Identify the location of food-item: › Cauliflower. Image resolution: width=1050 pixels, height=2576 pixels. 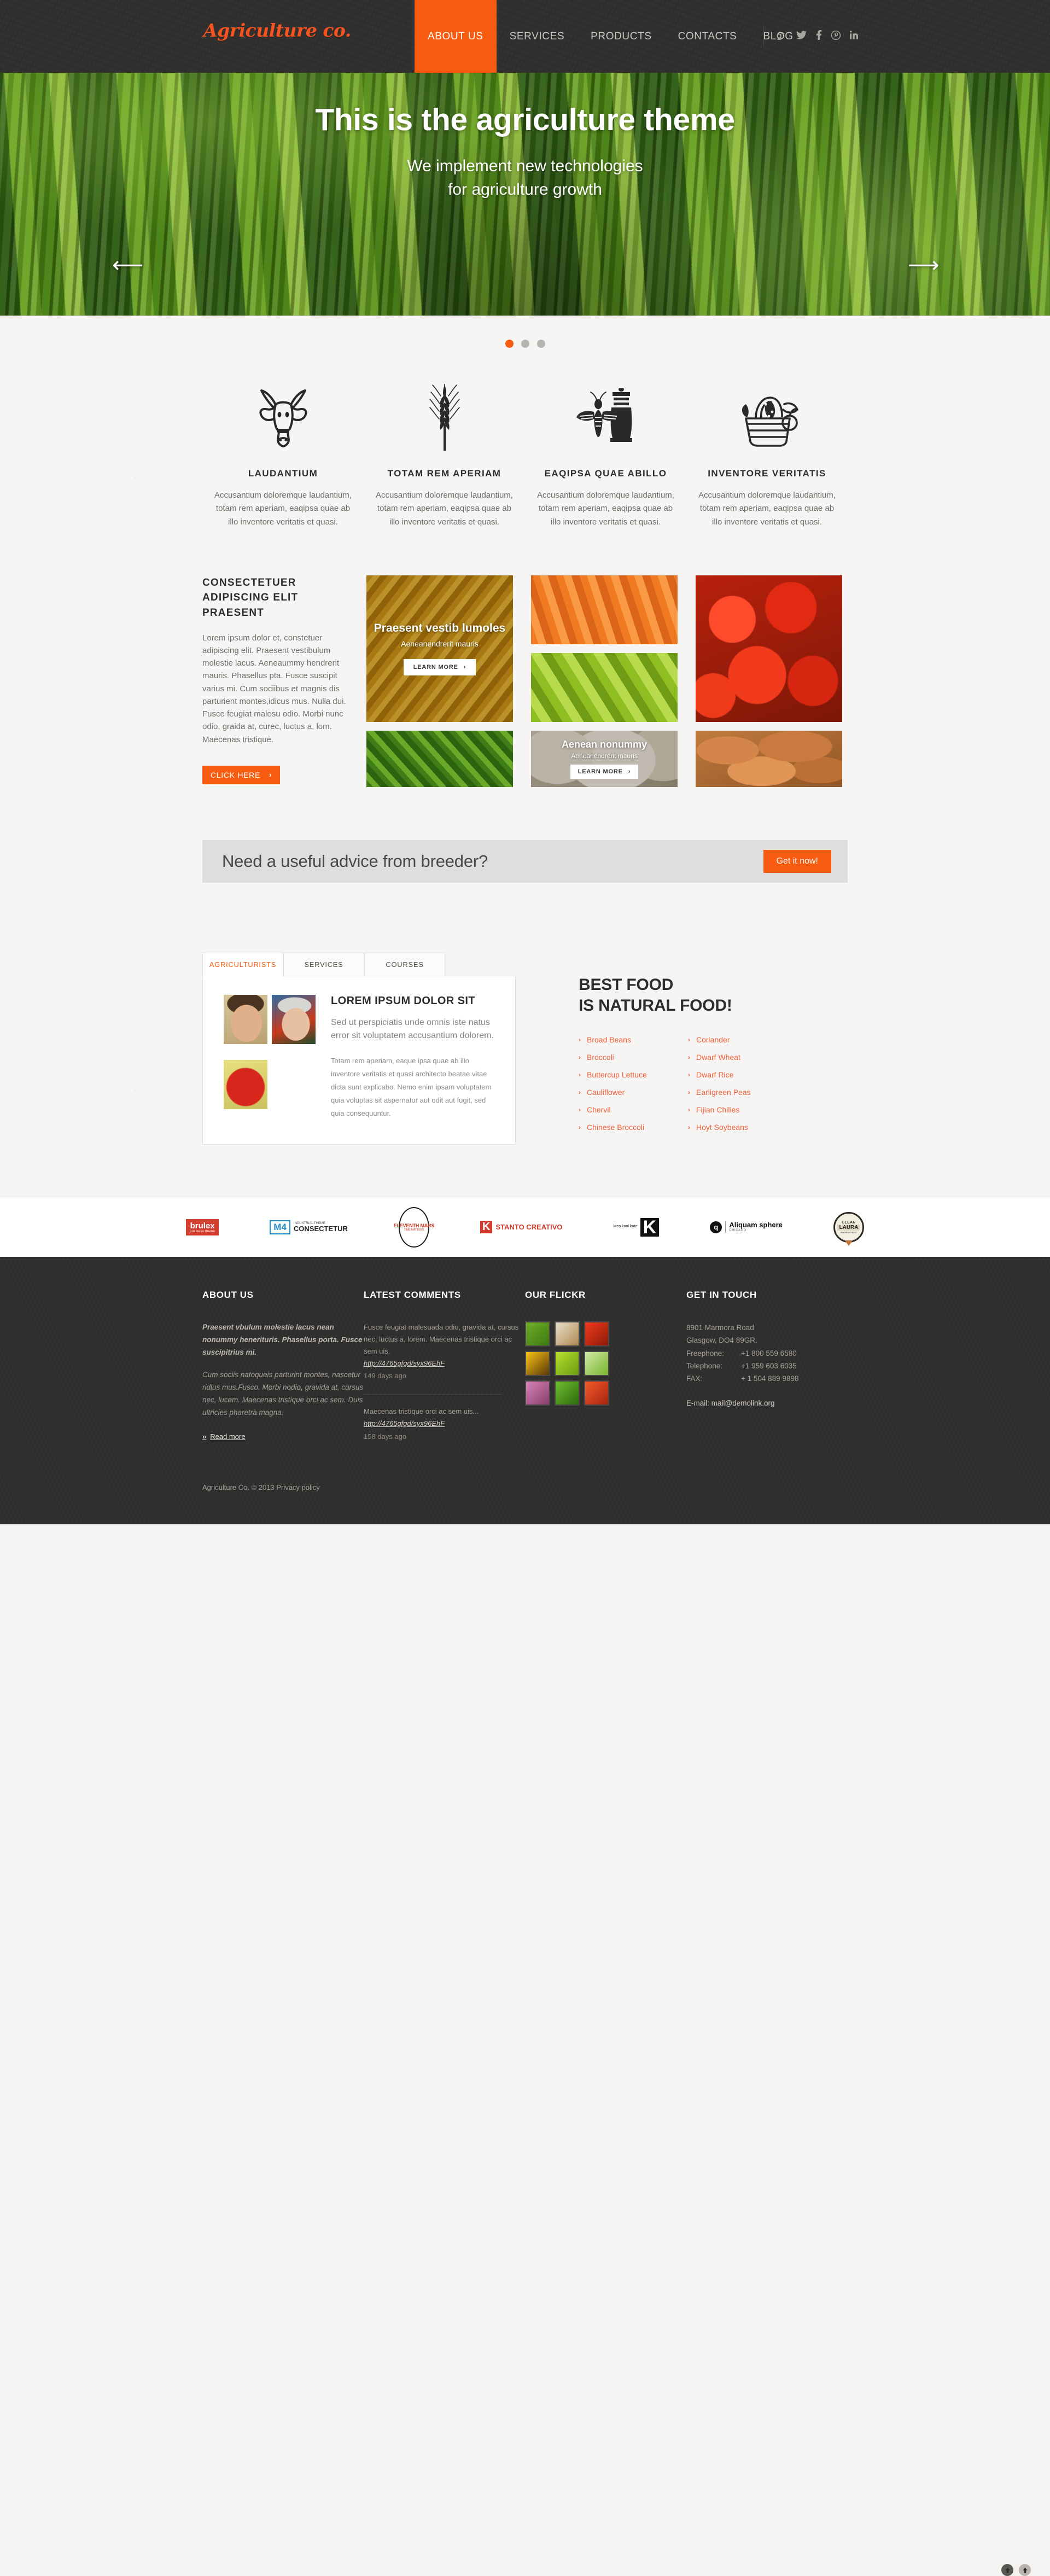
(633, 1092).